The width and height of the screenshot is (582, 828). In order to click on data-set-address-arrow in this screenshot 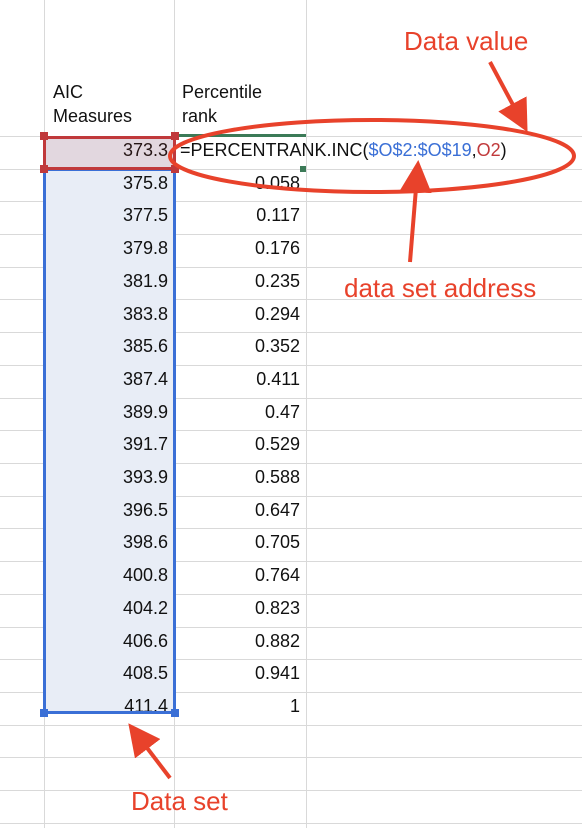, I will do `click(415, 211)`.